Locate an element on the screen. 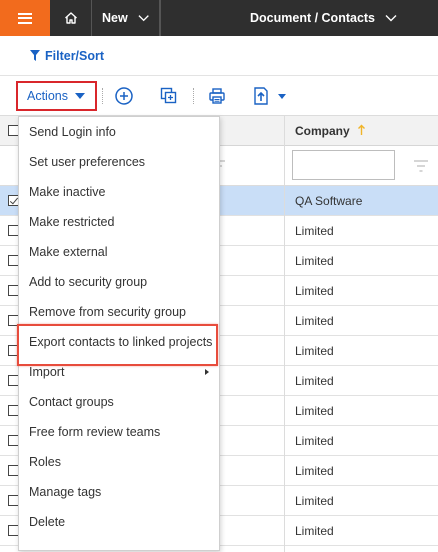  menu-item-label: Set user preferences is located at coordinates (87, 162).